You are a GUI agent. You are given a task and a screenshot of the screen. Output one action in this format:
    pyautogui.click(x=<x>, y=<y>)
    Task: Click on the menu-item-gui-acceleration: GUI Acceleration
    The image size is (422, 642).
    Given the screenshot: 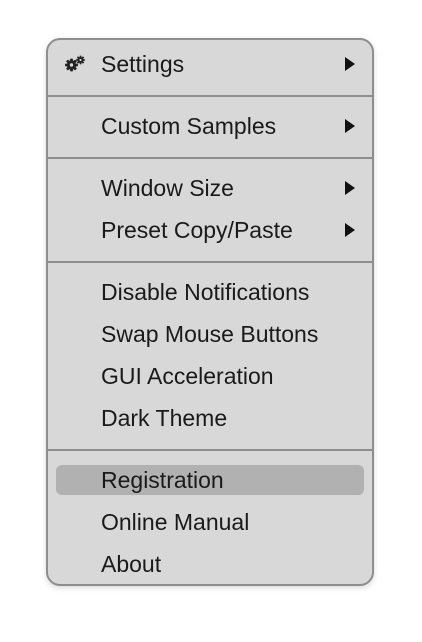 What is the action you would take?
    pyautogui.click(x=210, y=376)
    